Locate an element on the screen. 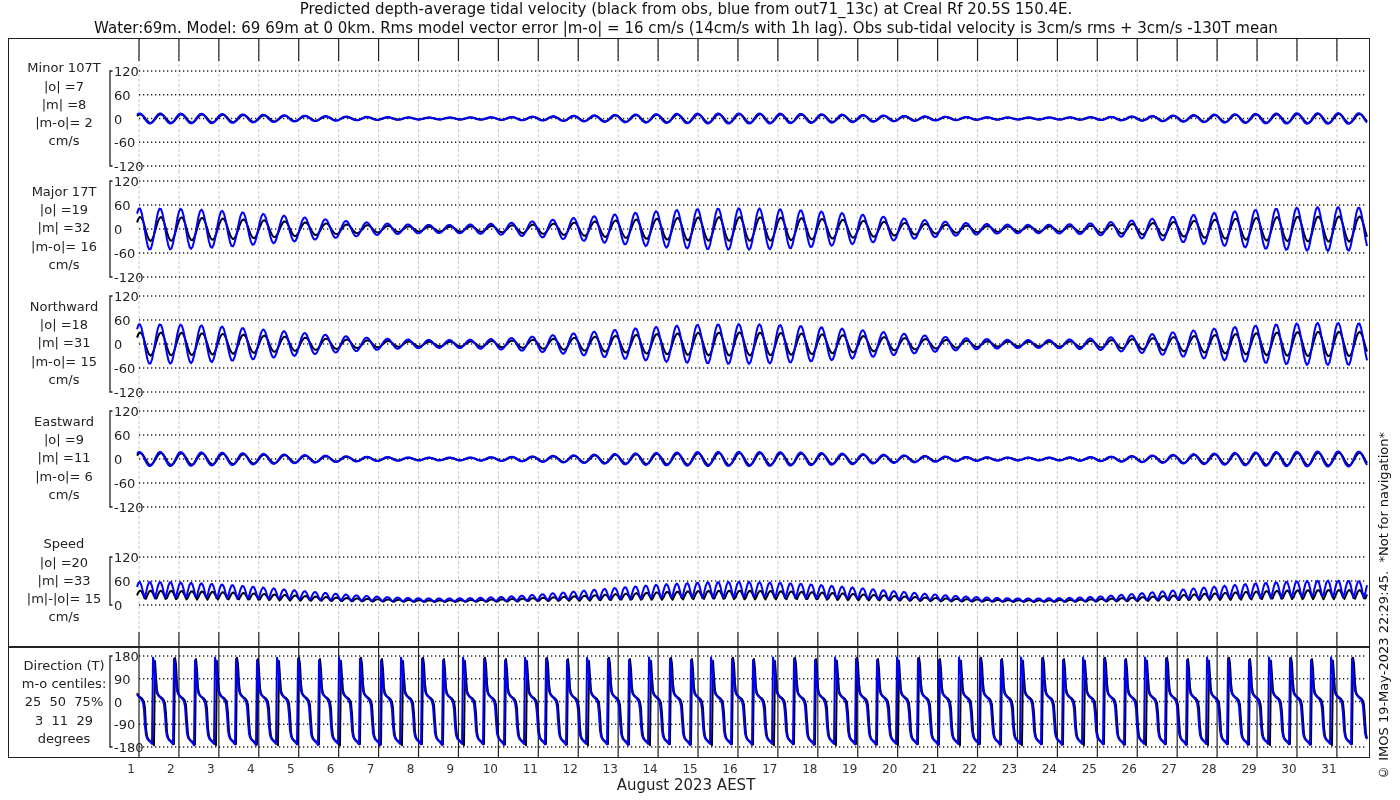  x-tick-label: 10 is located at coordinates (490, 769).